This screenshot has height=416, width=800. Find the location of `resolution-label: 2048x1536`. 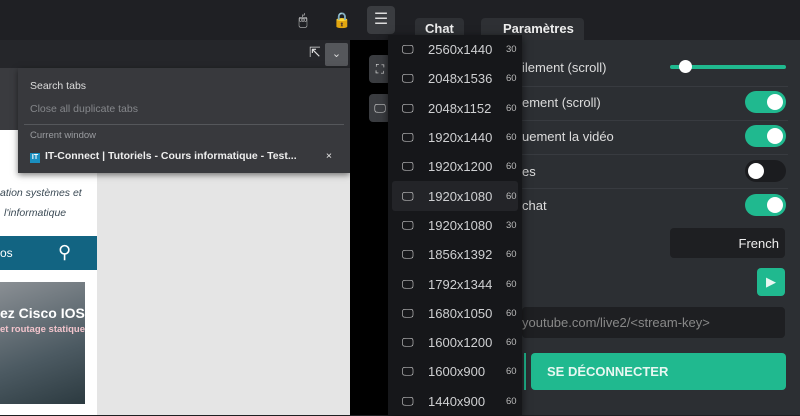

resolution-label: 2048x1536 is located at coordinates (460, 79).